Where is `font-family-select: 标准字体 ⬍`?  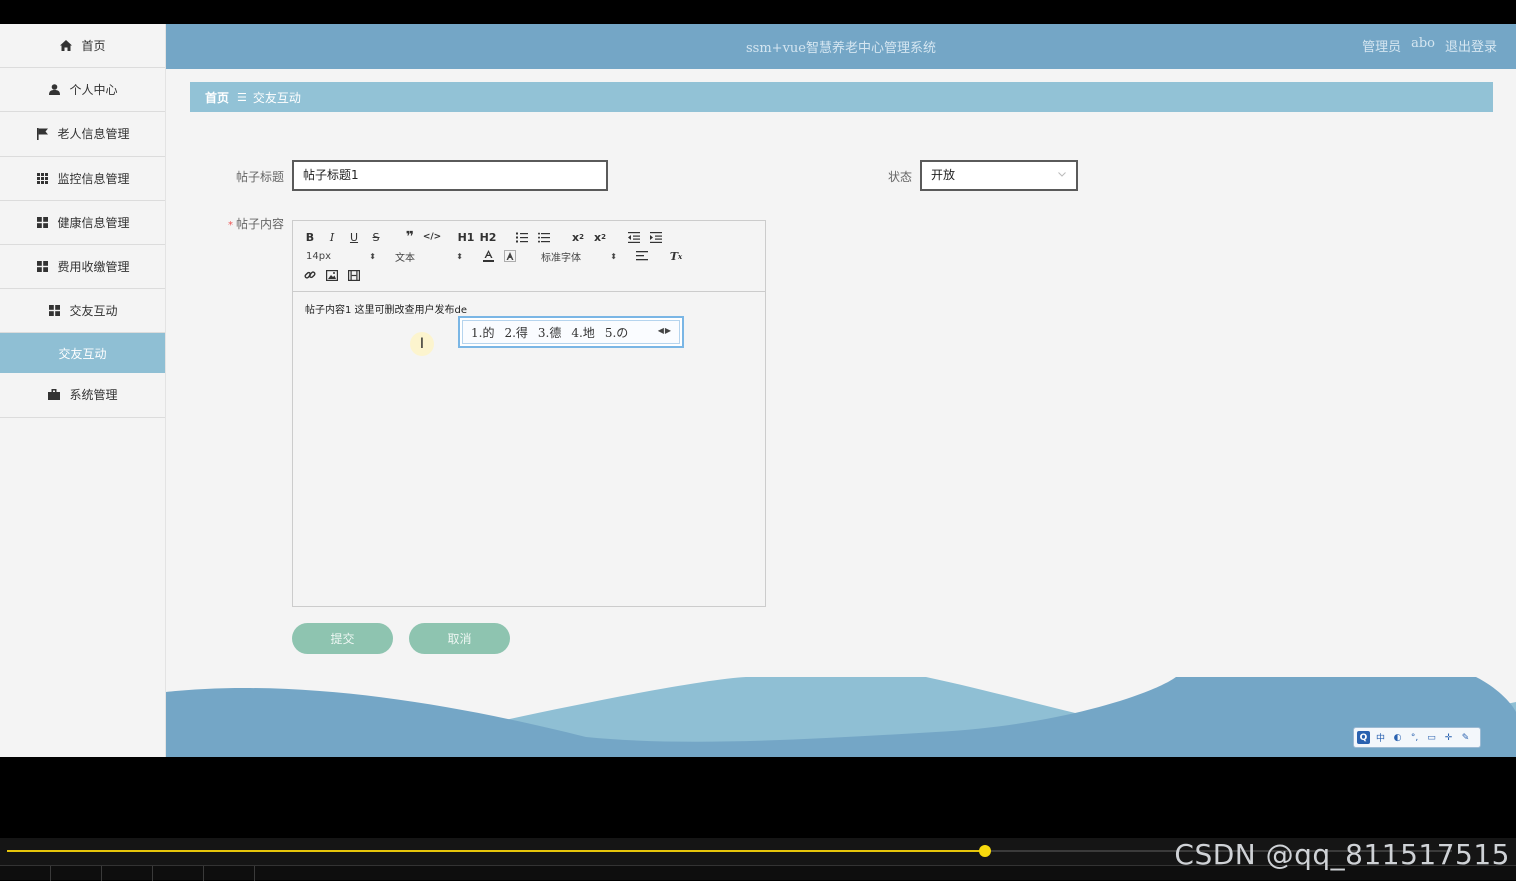 font-family-select: 标准字体 ⬍ is located at coordinates (579, 256).